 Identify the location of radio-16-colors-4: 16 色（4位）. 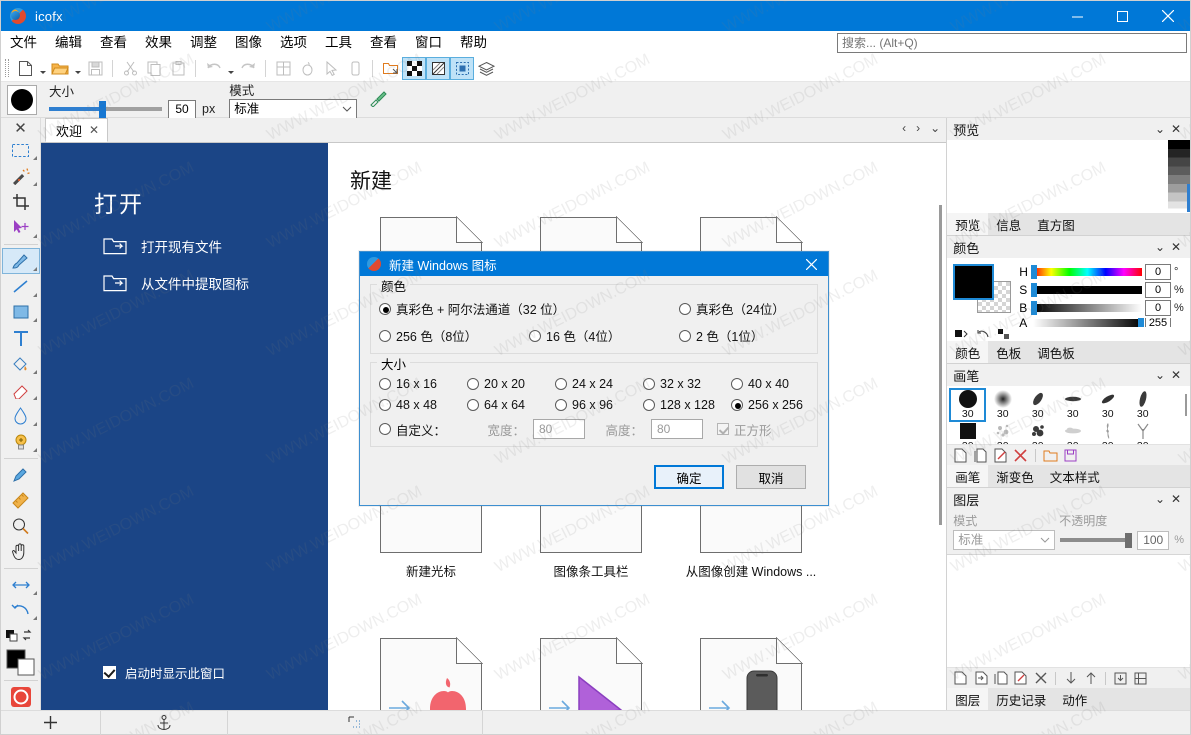
(604, 335).